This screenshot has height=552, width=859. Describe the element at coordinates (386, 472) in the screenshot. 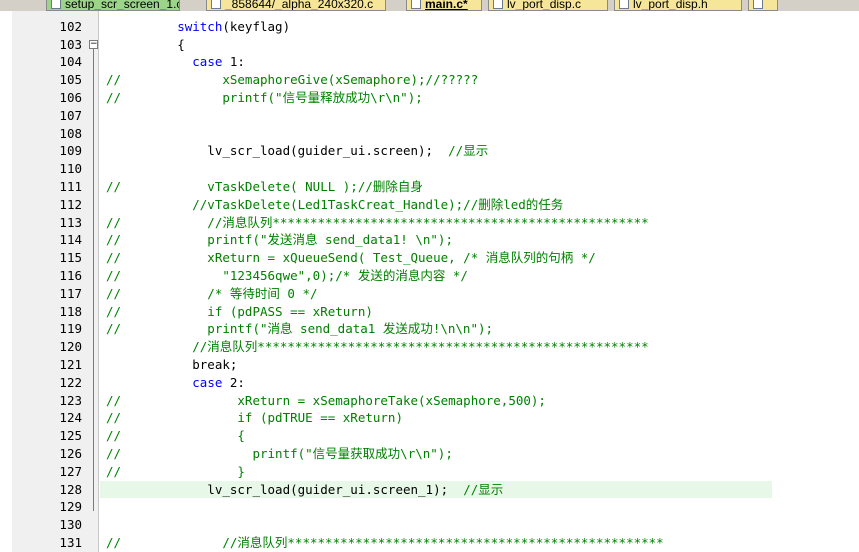

I see `code-line: 127// }` at that location.